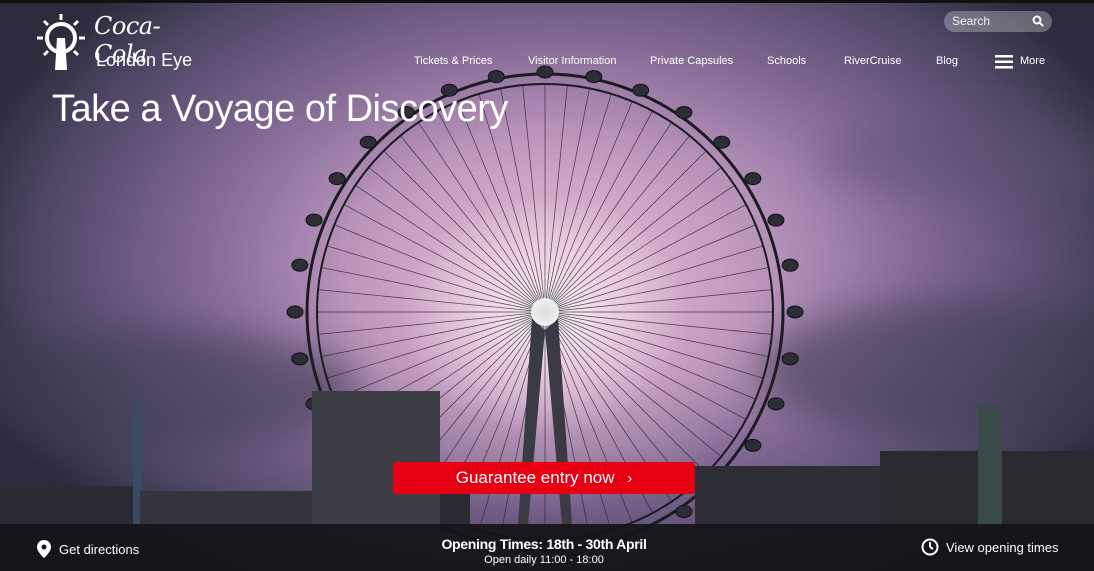 The image size is (1094, 571). What do you see at coordinates (535, 477) in the screenshot?
I see `cta-label: Guarantee entry now` at bounding box center [535, 477].